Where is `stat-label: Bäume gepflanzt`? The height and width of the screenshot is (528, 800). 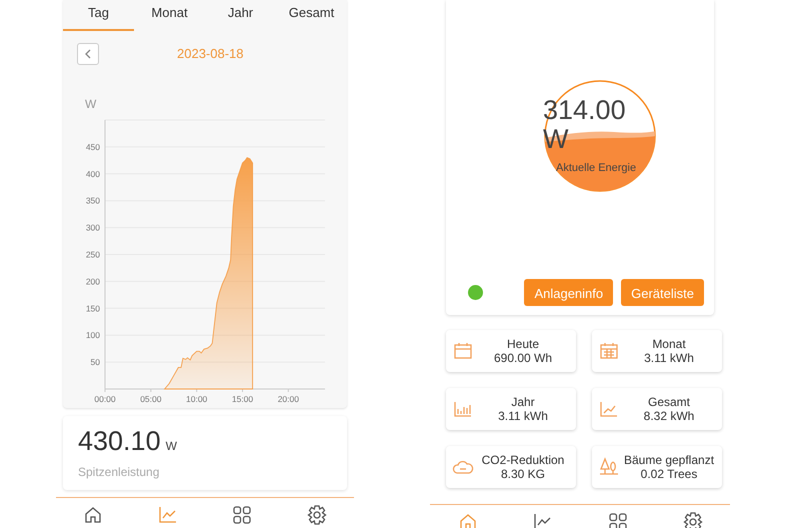 stat-label: Bäume gepflanzt is located at coordinates (669, 460).